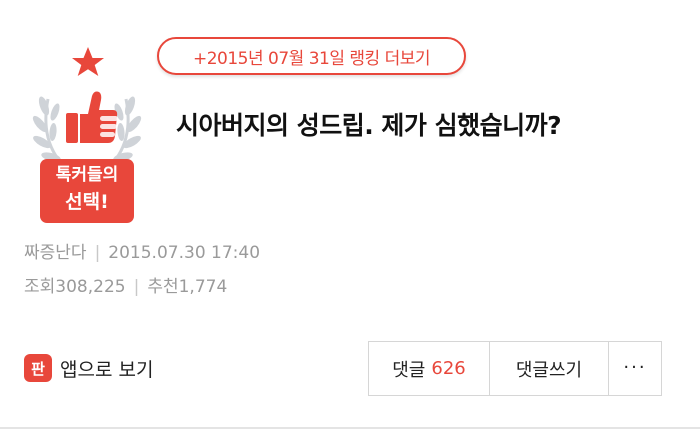  I want to click on comments-button: 댓글 626, so click(429, 368).